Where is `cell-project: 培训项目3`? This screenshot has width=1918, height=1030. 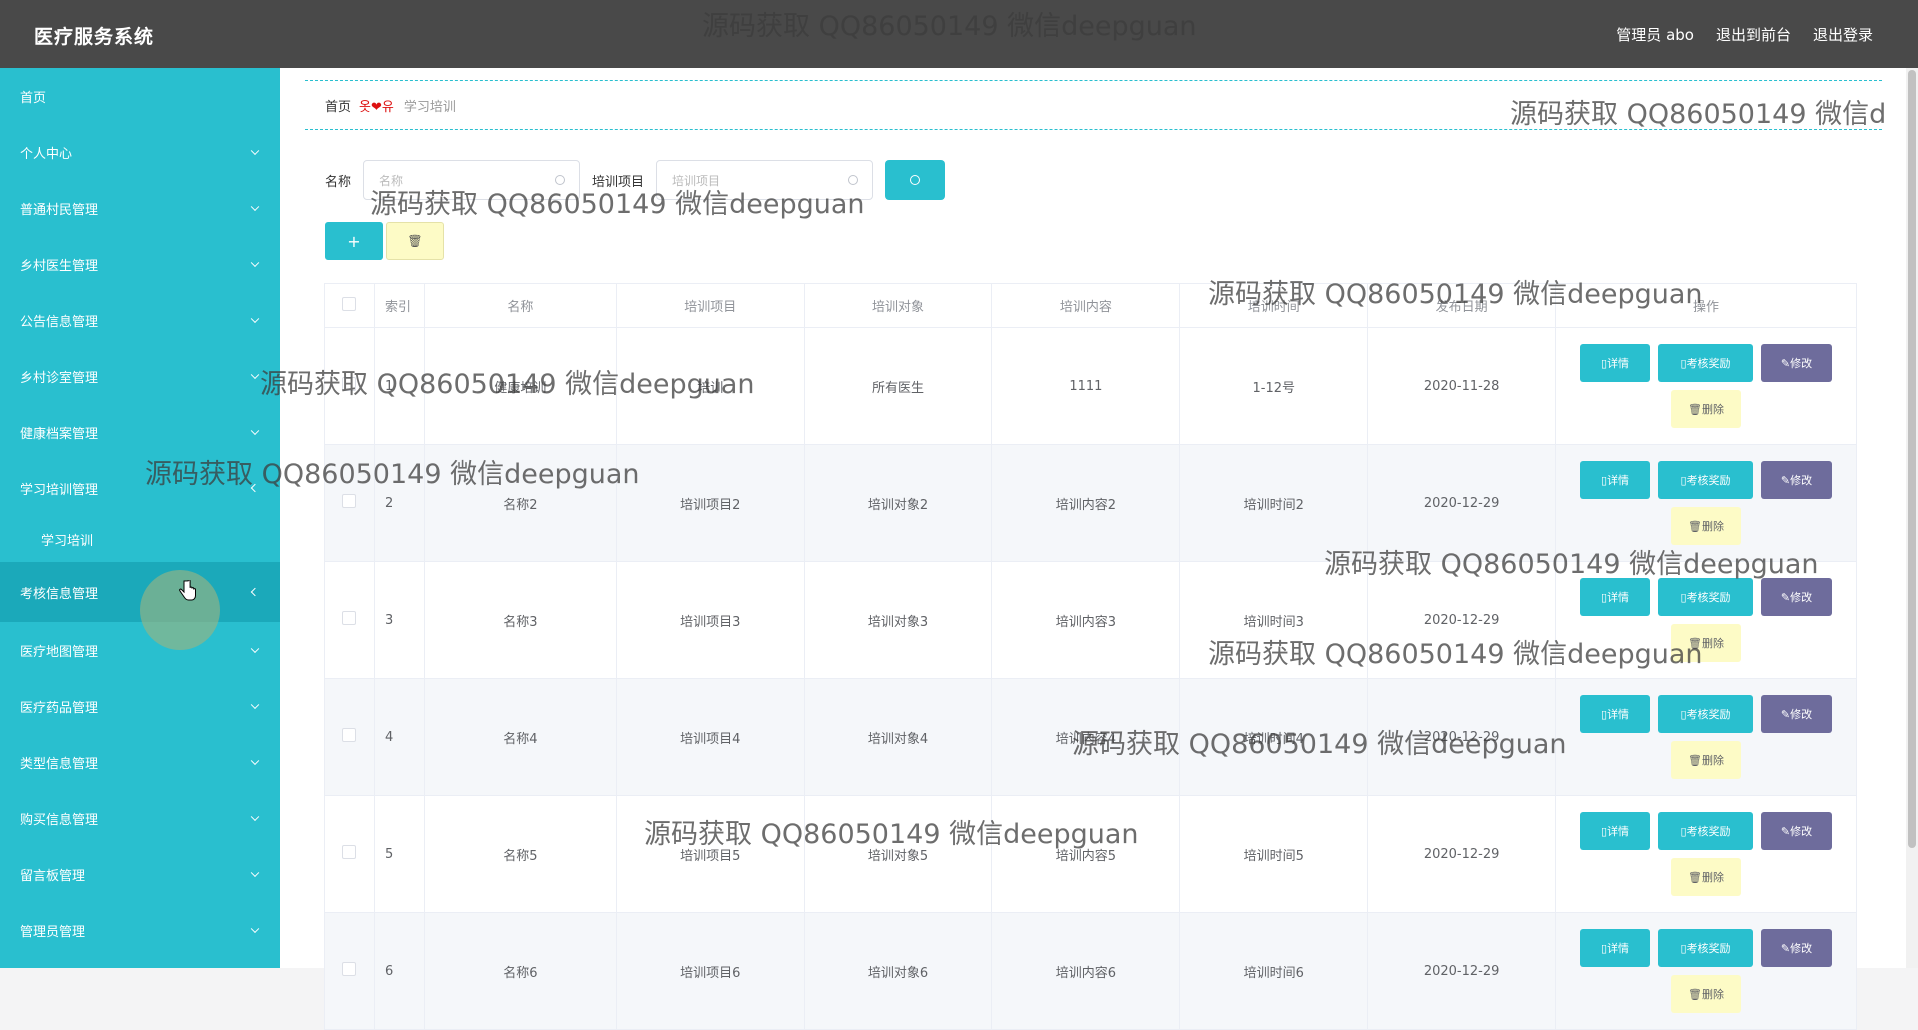
cell-project: 培训项目3 is located at coordinates (710, 620).